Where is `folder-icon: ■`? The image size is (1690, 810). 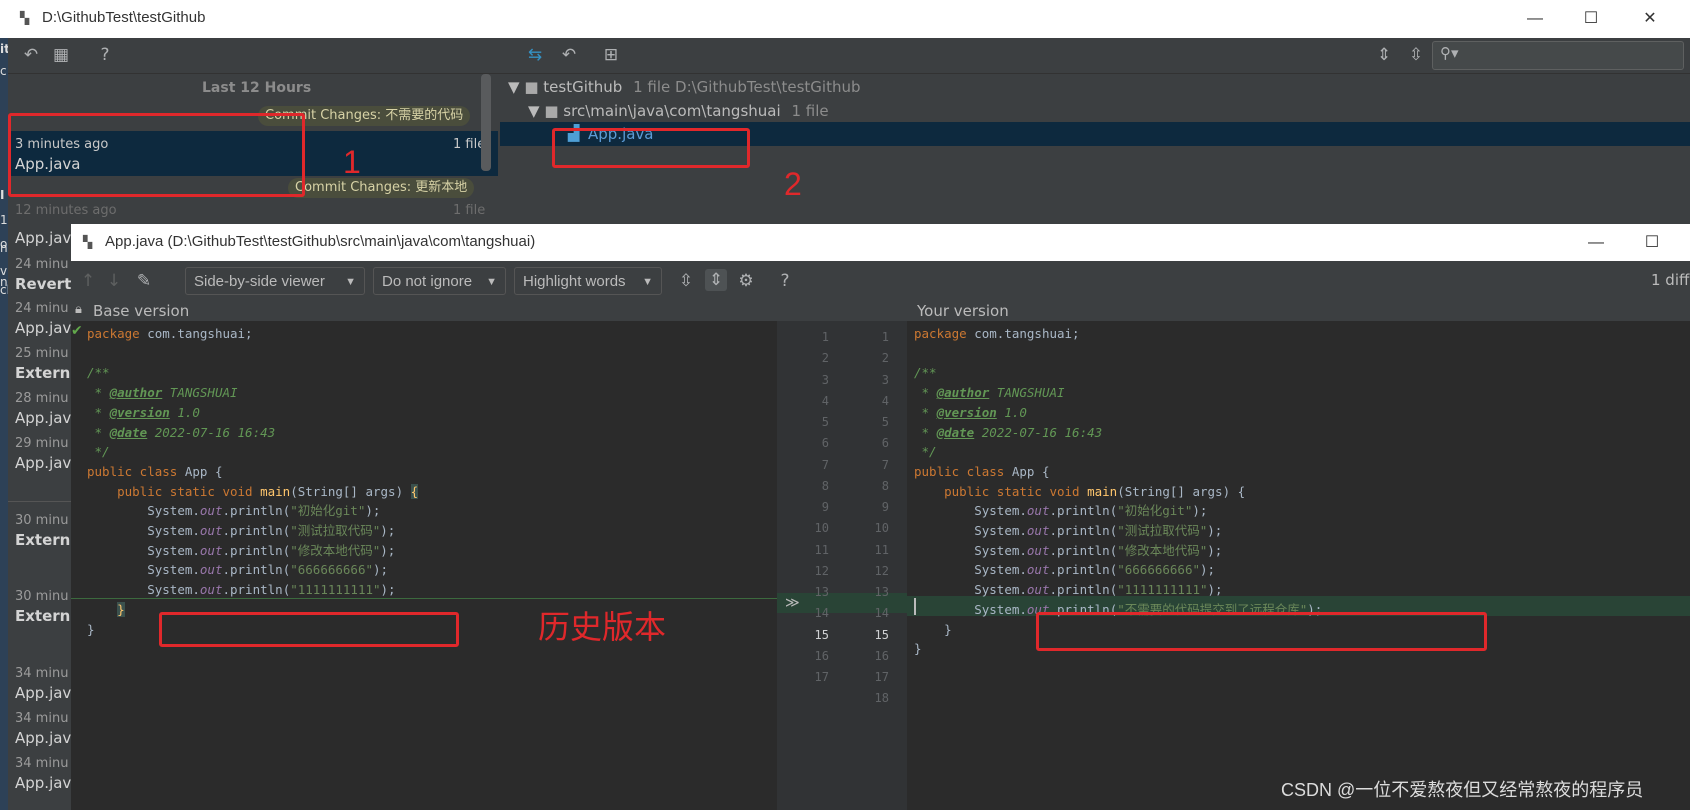 folder-icon: ■ is located at coordinates (551, 111).